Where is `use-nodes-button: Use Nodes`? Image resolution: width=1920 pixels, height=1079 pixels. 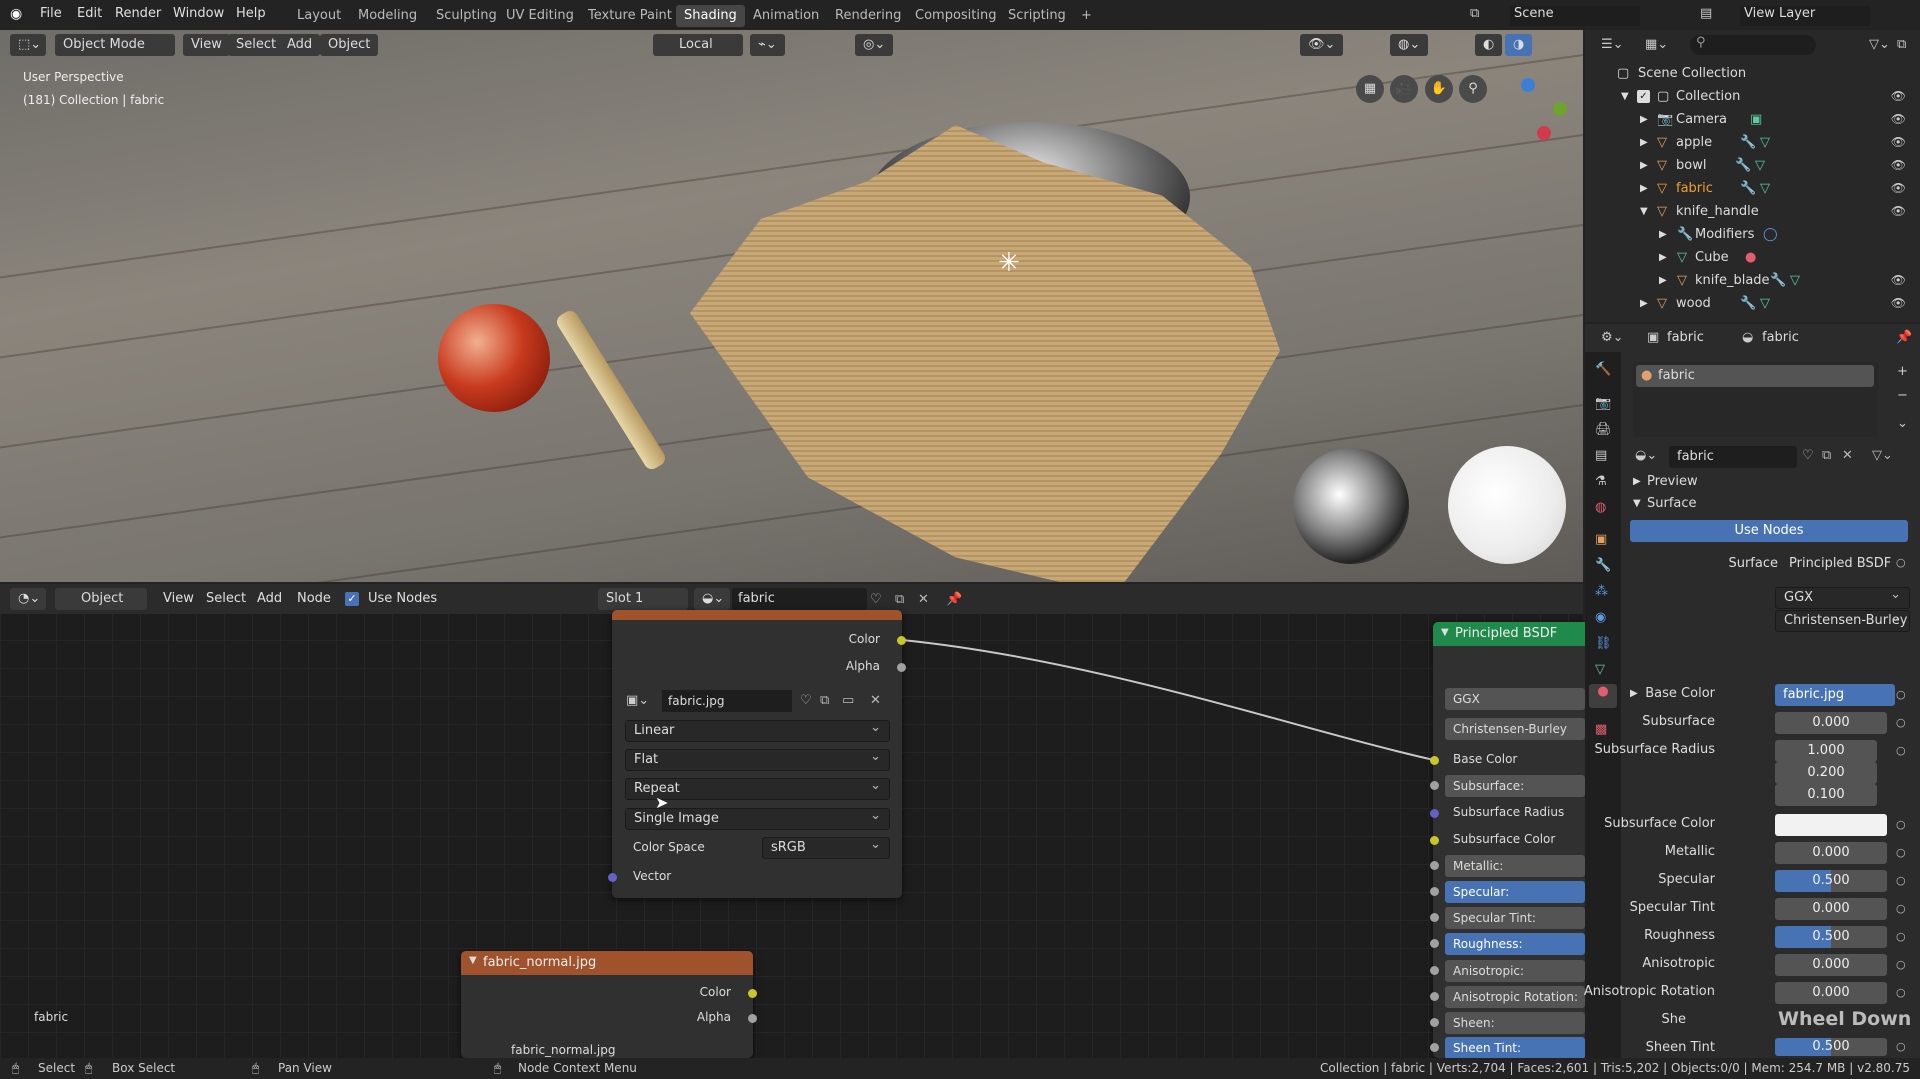
use-nodes-button: Use Nodes is located at coordinates (1769, 531).